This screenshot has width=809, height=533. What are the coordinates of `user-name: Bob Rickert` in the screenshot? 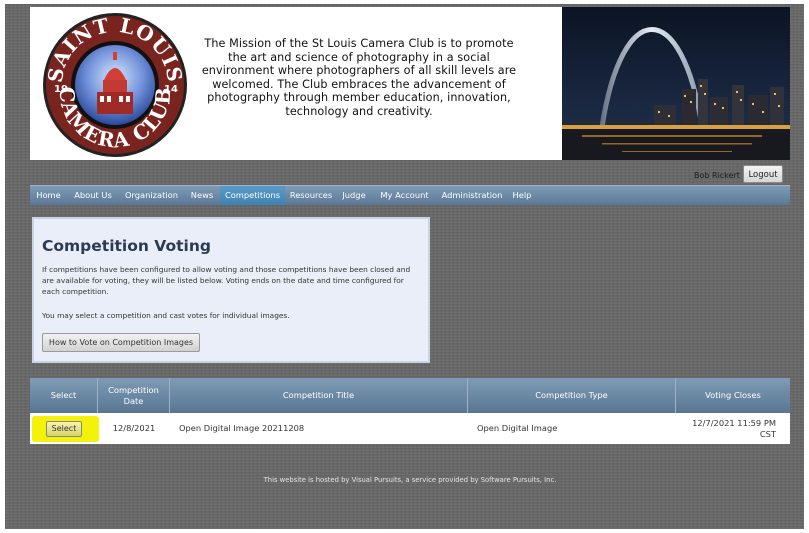 It's located at (717, 175).